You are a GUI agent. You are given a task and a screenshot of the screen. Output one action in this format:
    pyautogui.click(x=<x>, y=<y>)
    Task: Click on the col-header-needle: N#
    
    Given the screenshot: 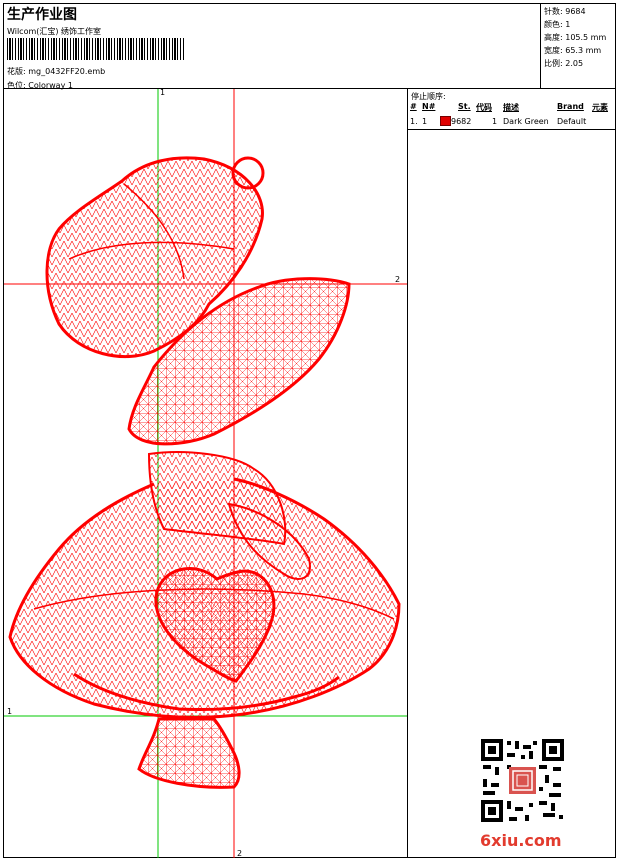 What is the action you would take?
    pyautogui.click(x=429, y=106)
    